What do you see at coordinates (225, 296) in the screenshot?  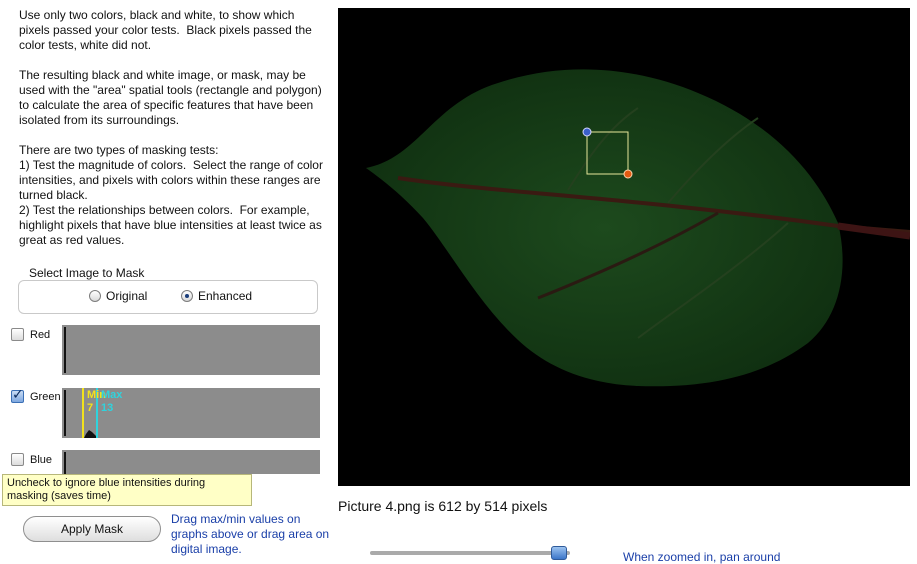 I see `radio-enhanced-label: Enhanced` at bounding box center [225, 296].